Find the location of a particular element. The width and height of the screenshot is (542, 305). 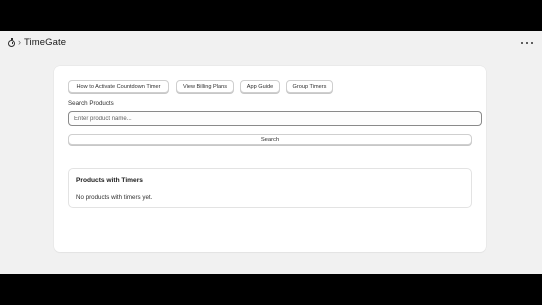

search-input is located at coordinates (275, 118).